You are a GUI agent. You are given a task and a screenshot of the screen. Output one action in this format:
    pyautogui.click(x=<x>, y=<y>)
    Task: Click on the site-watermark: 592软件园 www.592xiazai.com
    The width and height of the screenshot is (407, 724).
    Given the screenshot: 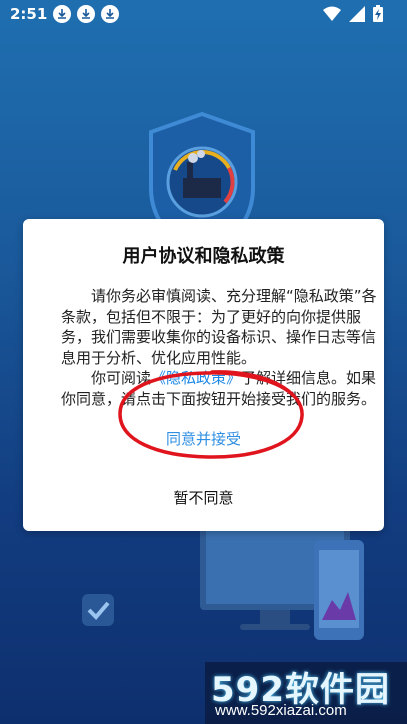 What is the action you would take?
    pyautogui.click(x=306, y=693)
    